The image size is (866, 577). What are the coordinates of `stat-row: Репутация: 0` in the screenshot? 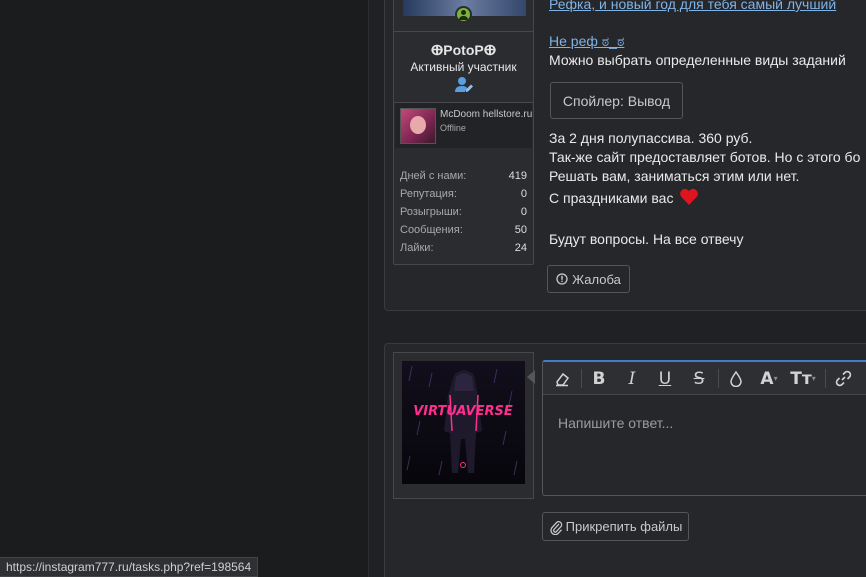 It's located at (463, 197).